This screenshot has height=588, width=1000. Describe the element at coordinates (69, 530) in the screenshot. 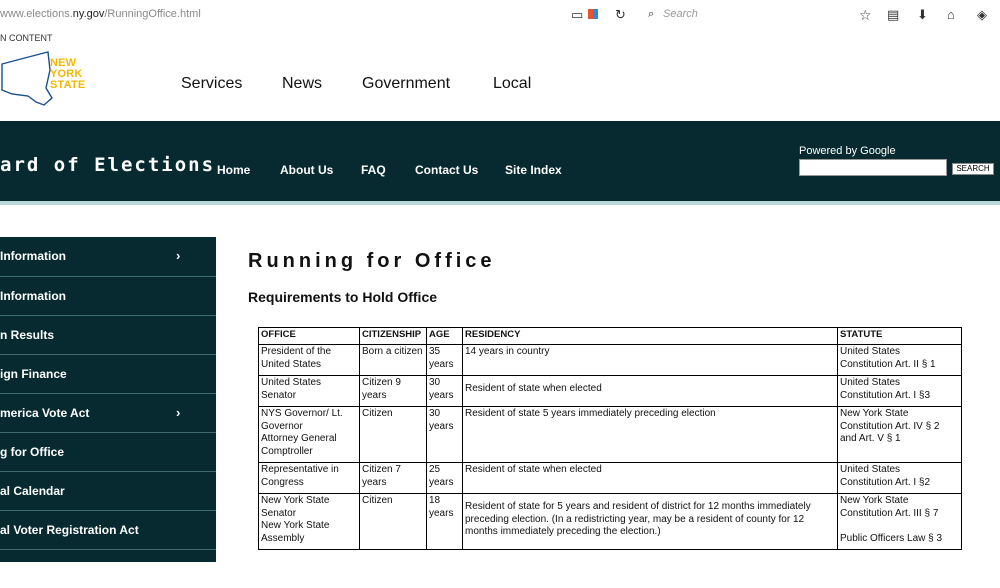

I see `sidebar-item-label: al Voter Registration Act` at that location.